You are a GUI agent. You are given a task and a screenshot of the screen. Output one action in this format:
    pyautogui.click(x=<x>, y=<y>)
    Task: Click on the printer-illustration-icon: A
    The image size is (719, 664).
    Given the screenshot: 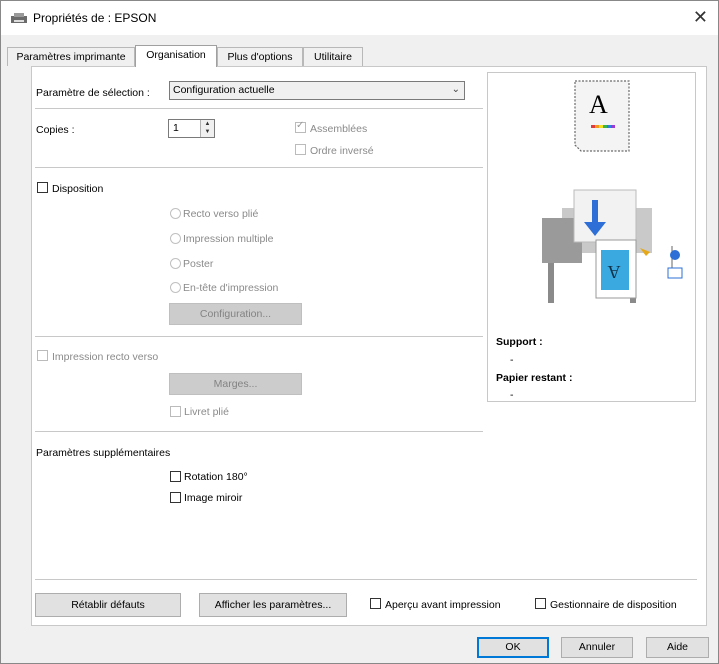 What is the action you would take?
    pyautogui.click(x=612, y=246)
    